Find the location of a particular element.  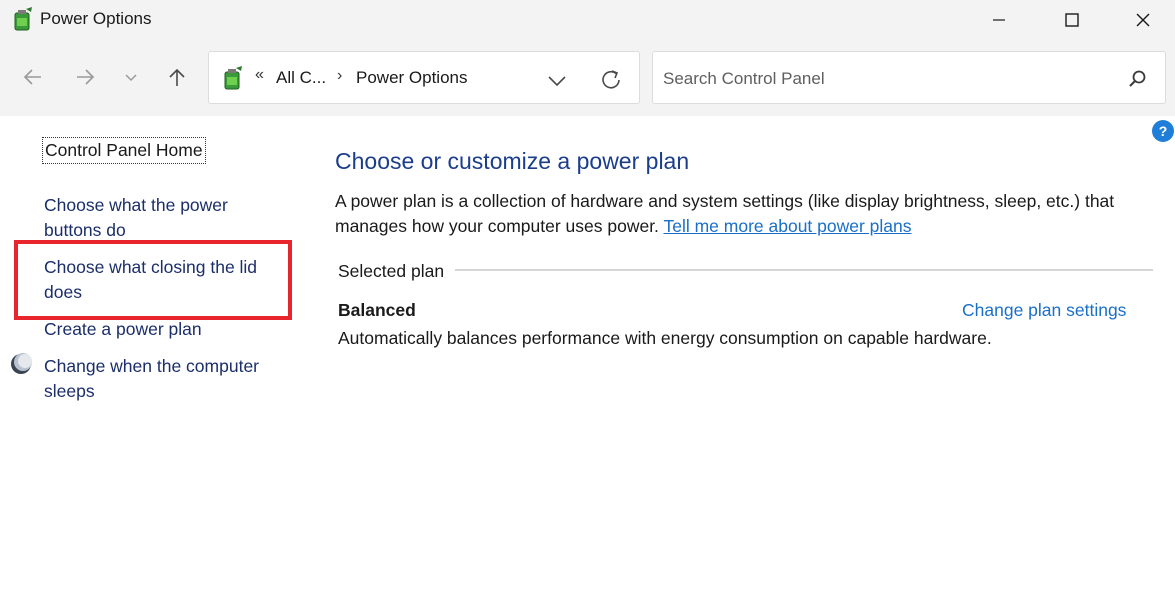

arrow-left-icon is located at coordinates (32, 77).